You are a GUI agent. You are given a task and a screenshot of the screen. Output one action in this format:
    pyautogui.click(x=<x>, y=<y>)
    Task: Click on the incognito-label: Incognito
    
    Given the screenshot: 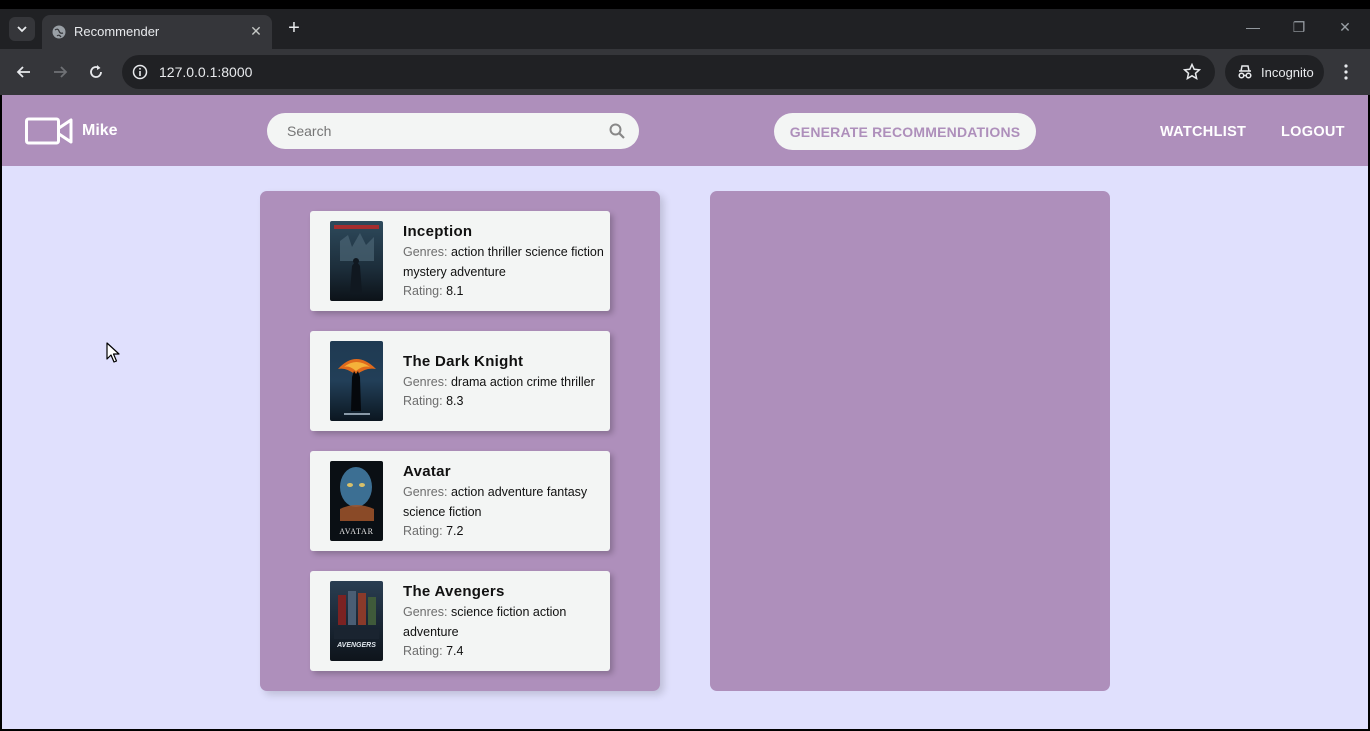 What is the action you would take?
    pyautogui.click(x=1287, y=72)
    